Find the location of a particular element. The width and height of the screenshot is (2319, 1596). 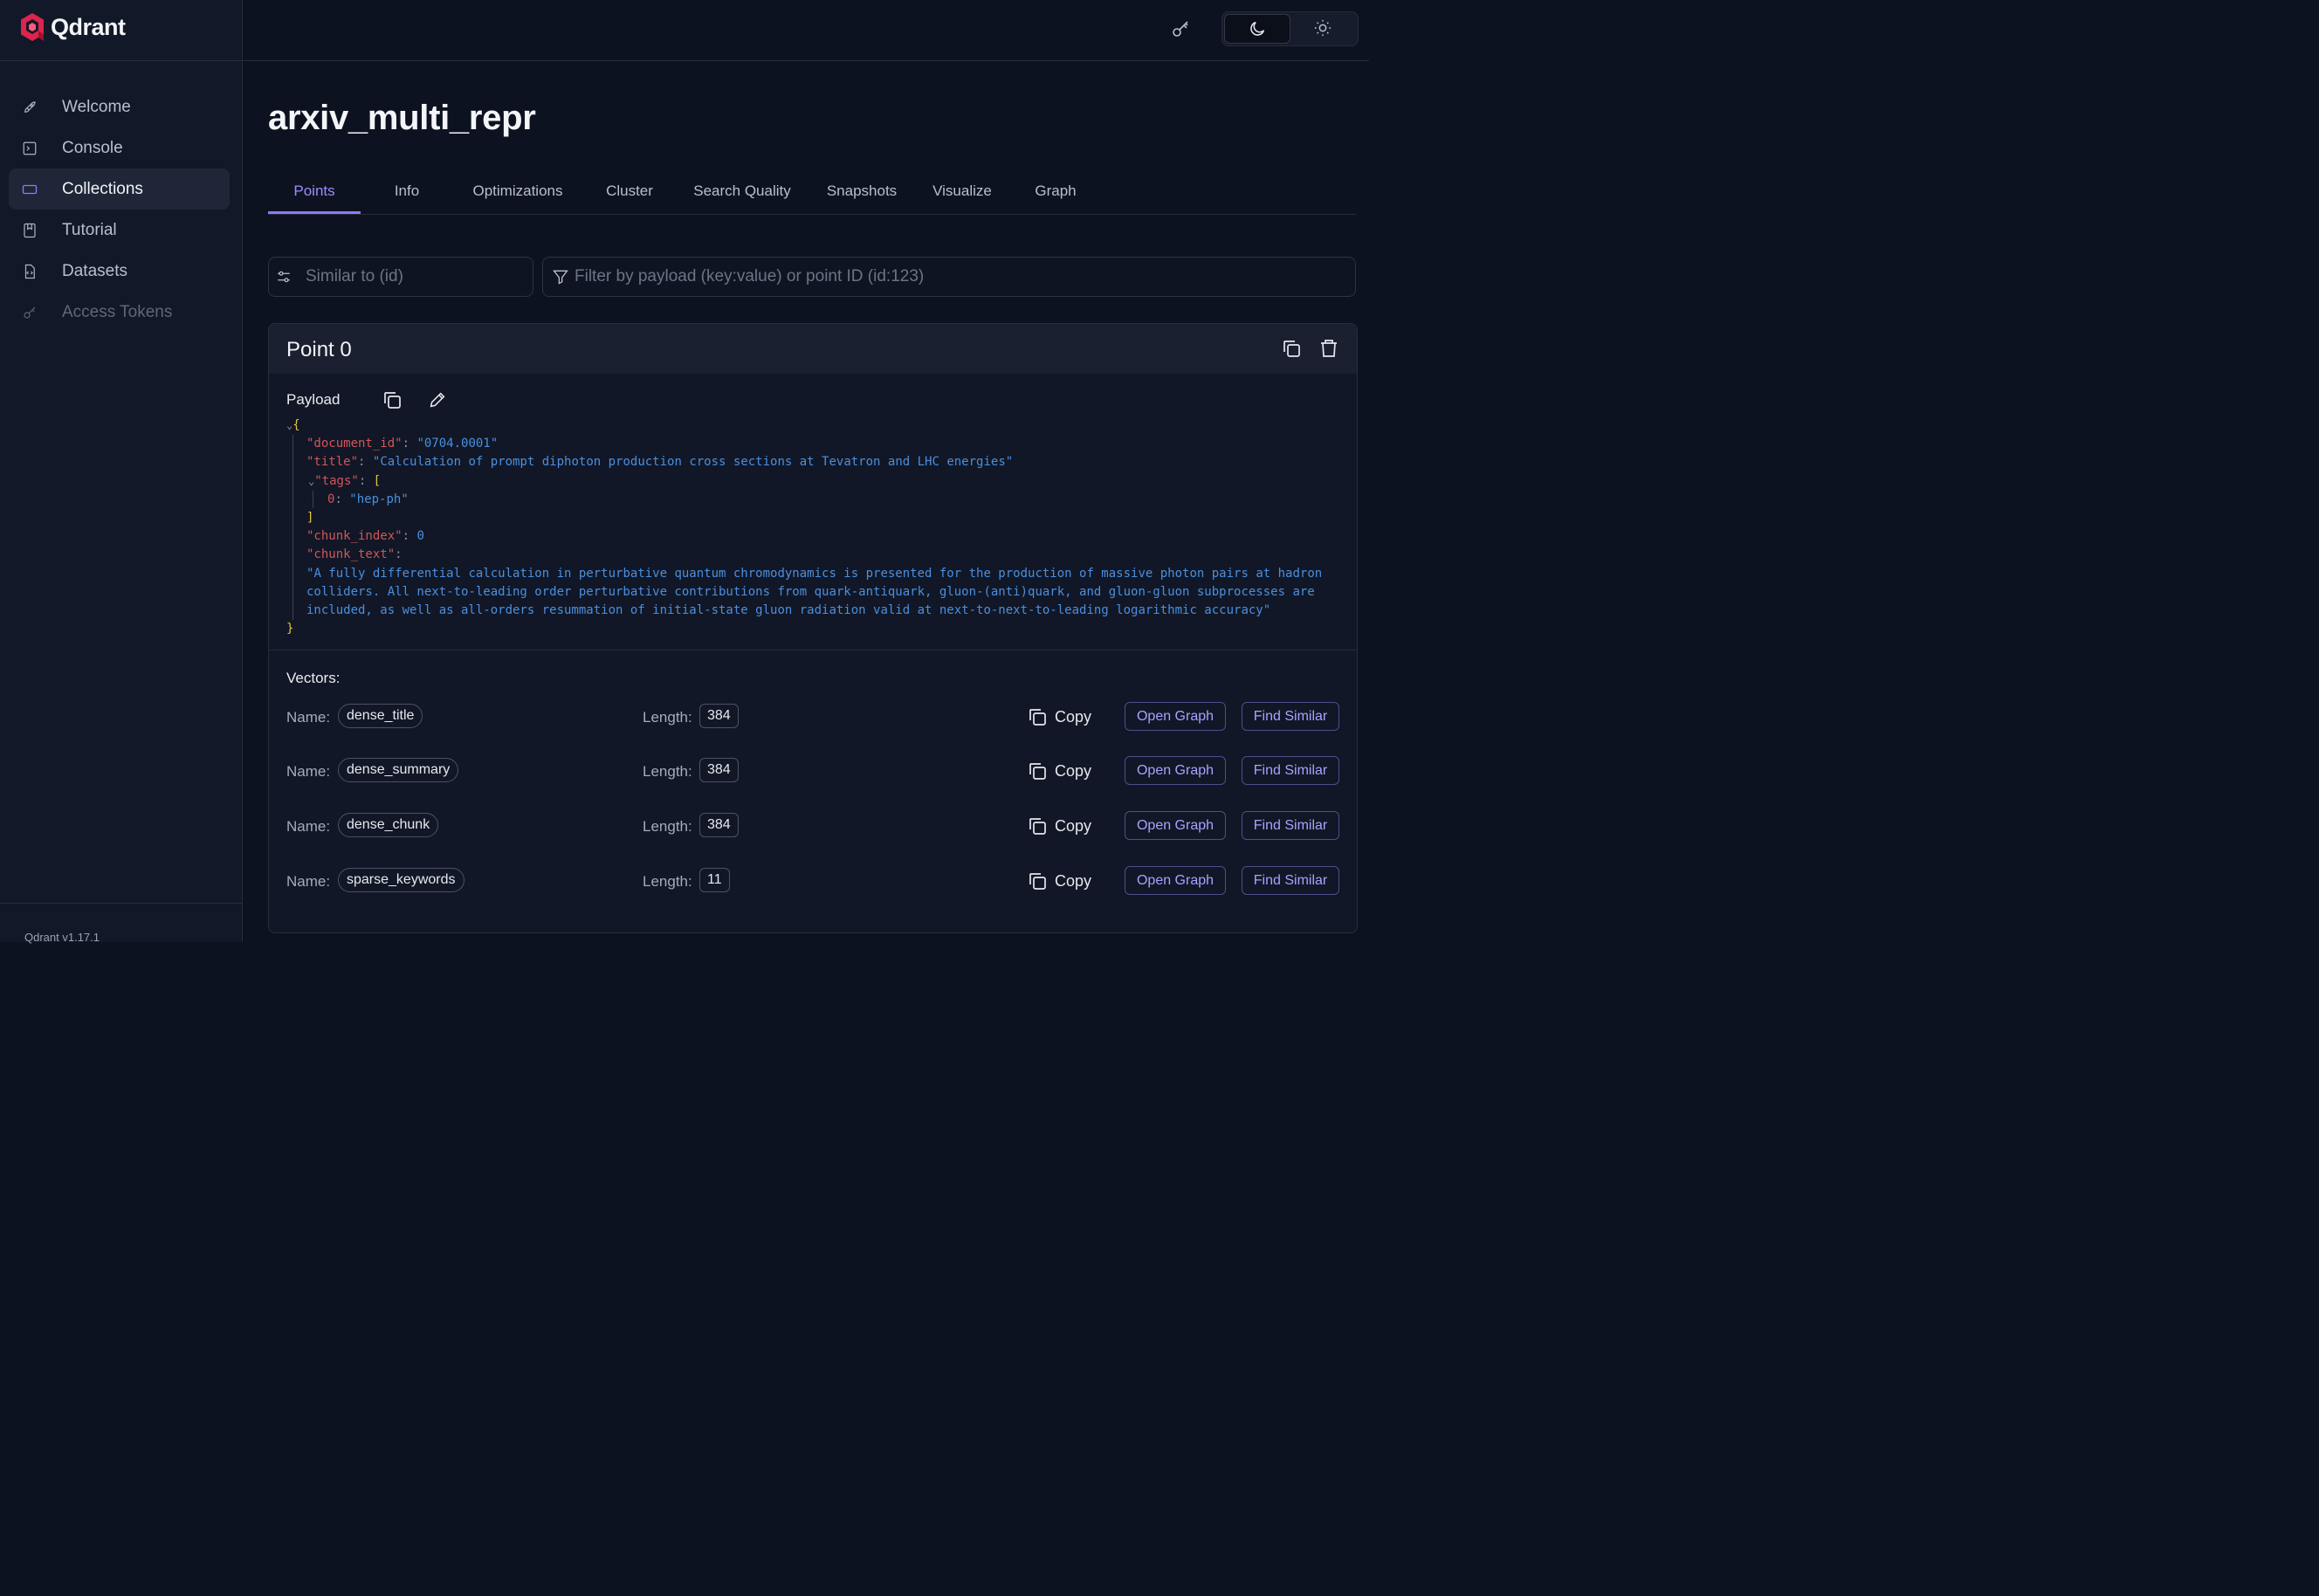

edit-payload-button is located at coordinates (438, 400).